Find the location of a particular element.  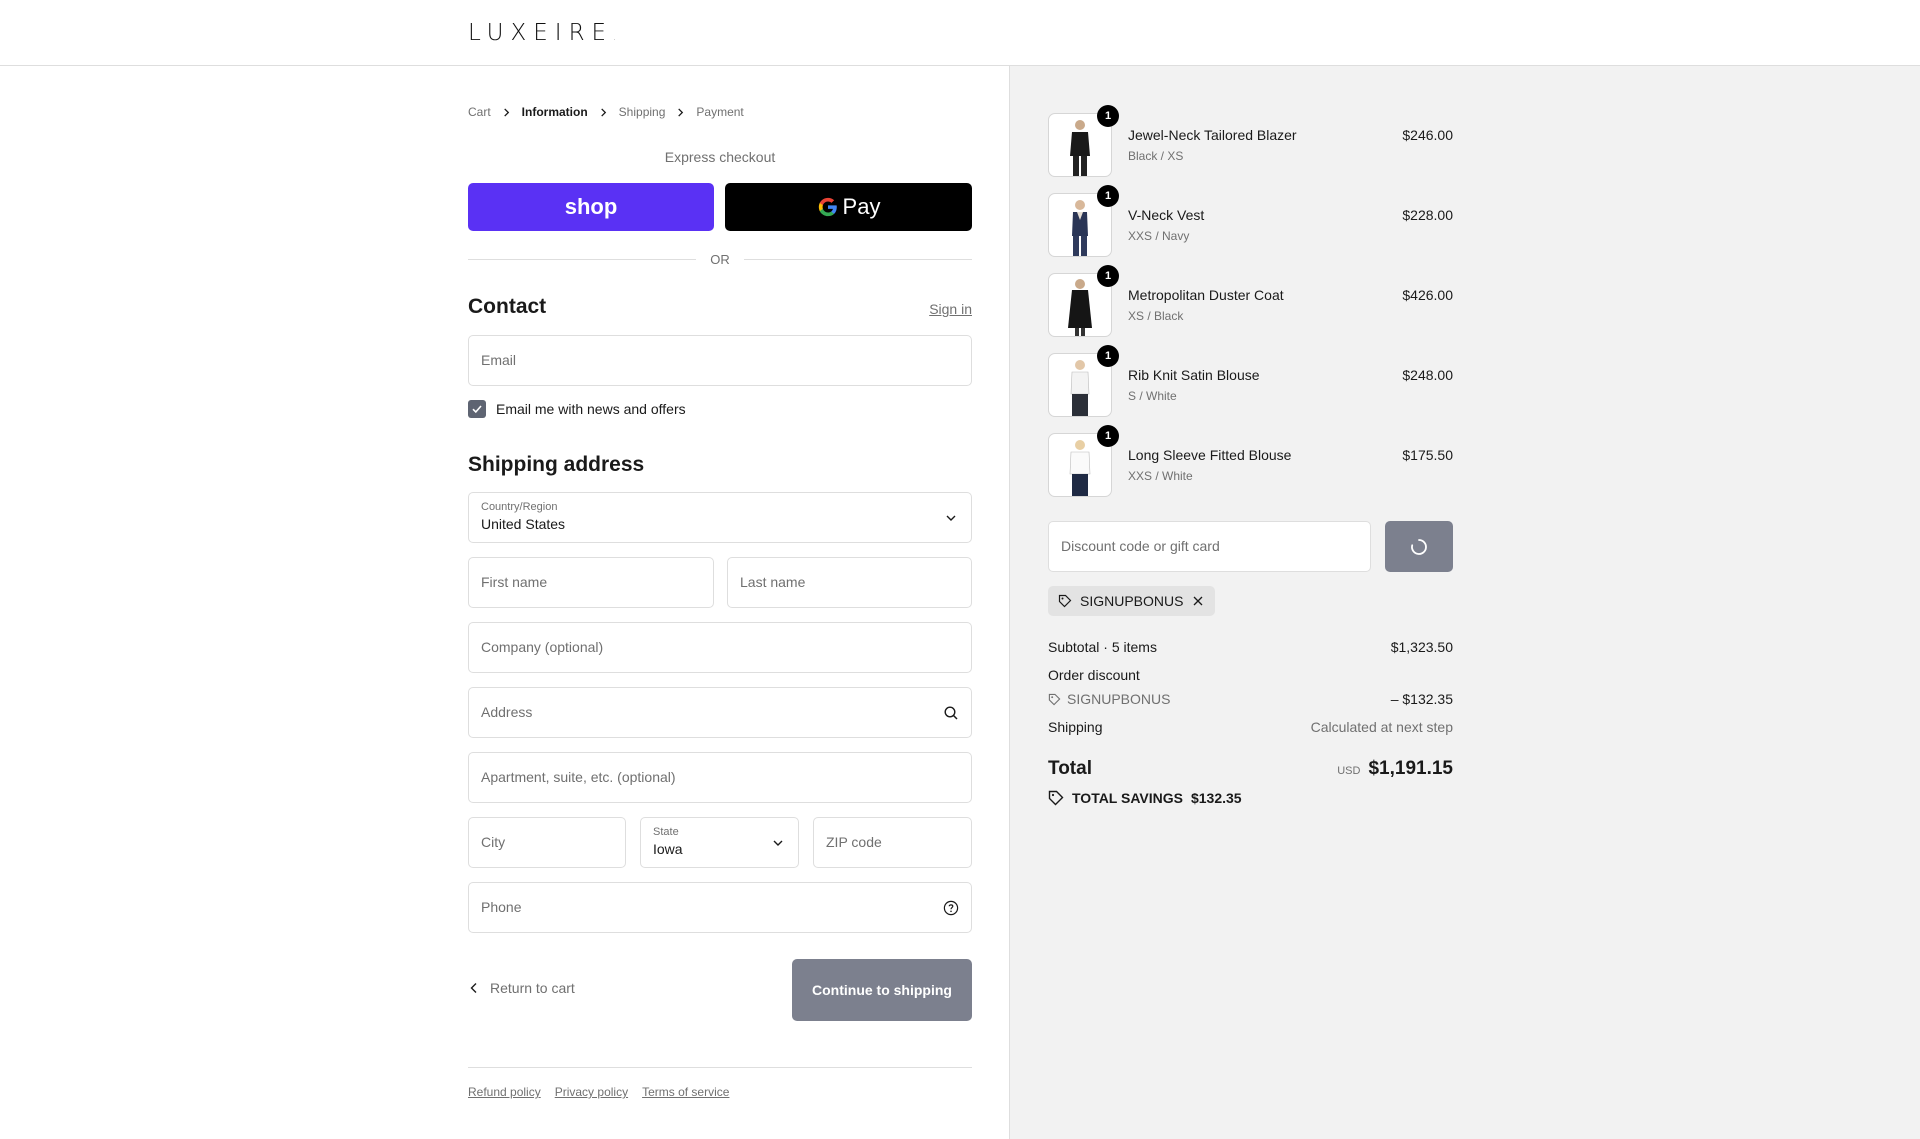

chevron-down-icon is located at coordinates (778, 843).